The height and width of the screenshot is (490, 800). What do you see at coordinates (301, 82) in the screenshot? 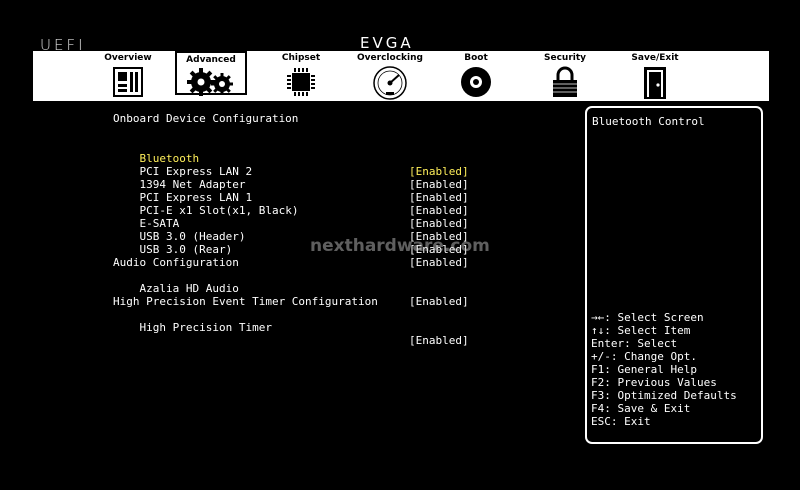
I see `chip-icon` at bounding box center [301, 82].